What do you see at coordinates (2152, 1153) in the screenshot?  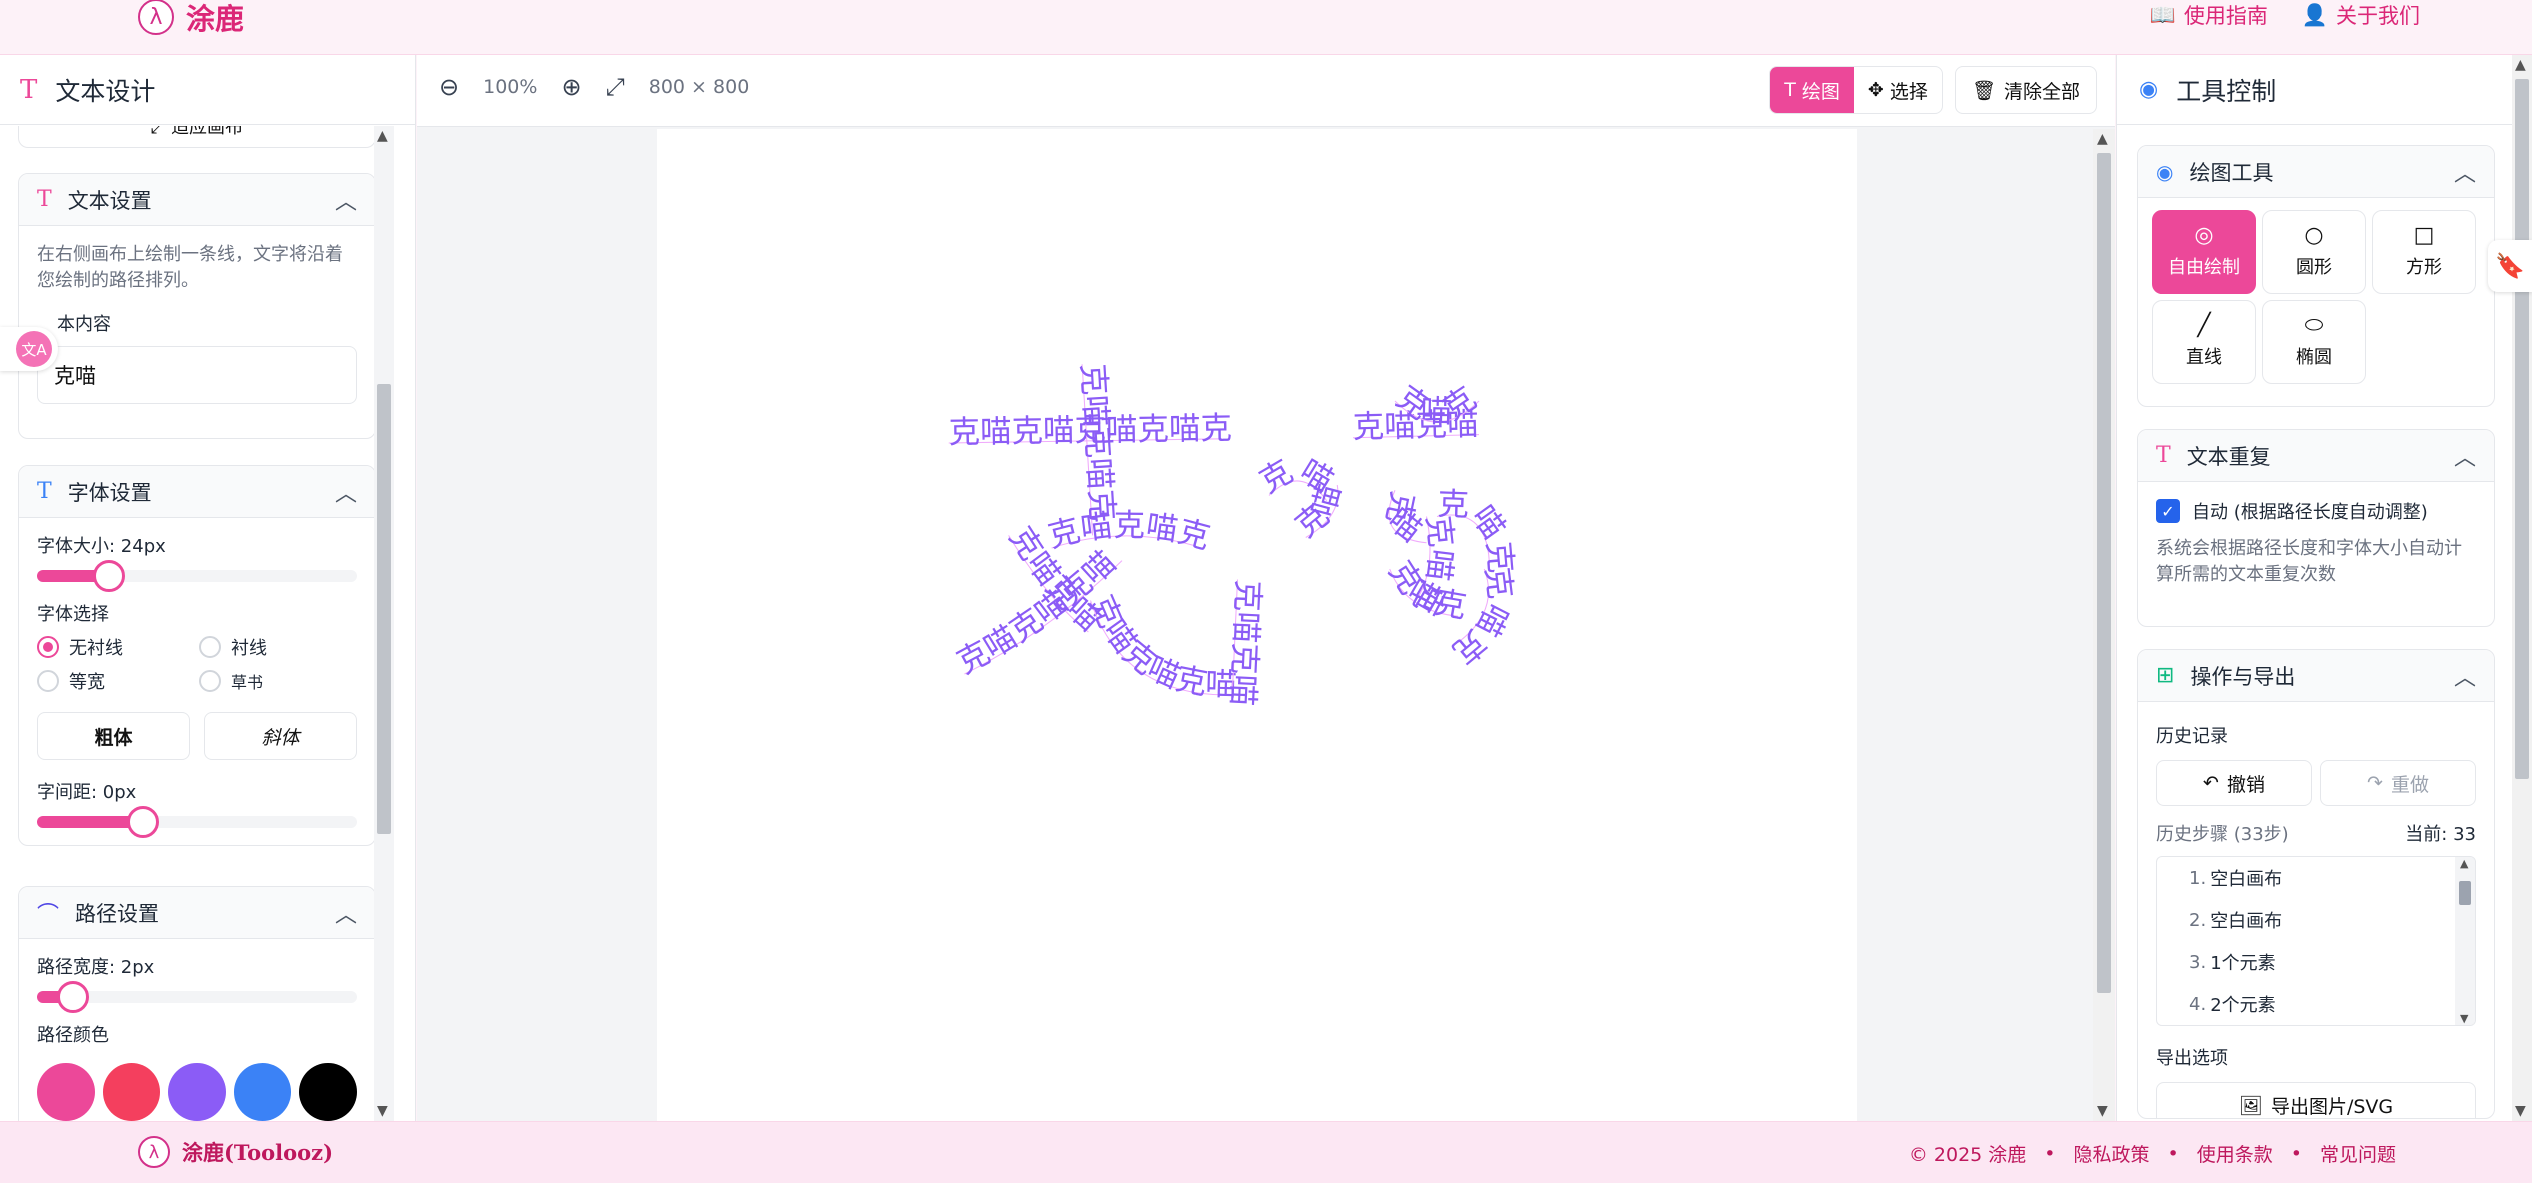 I see `footer-links: © 2025 涂鹿 • 隐私政策 • 使用条款 • 常见问题` at bounding box center [2152, 1153].